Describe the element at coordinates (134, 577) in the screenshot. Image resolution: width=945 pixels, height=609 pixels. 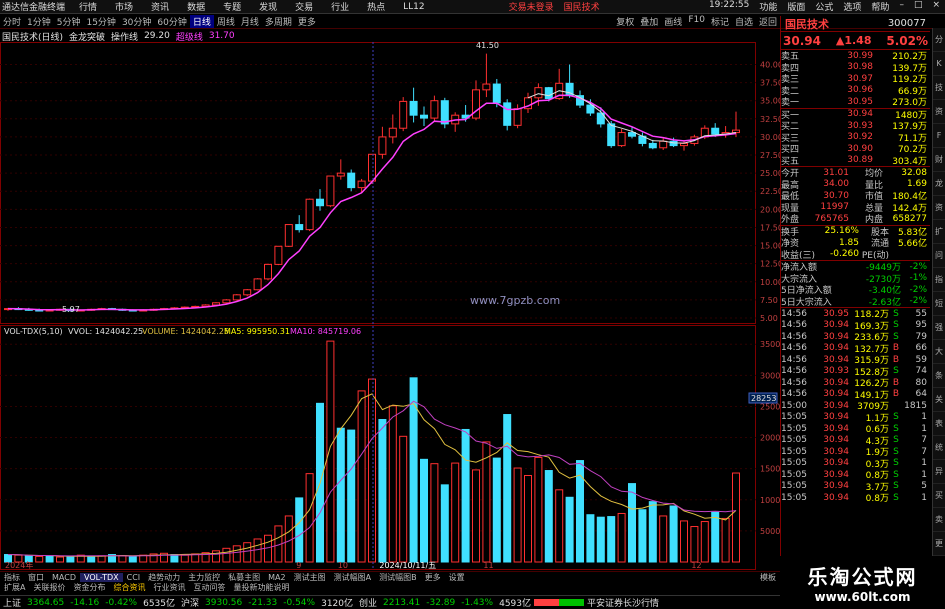
I see `indicator-tab: CCI` at that location.